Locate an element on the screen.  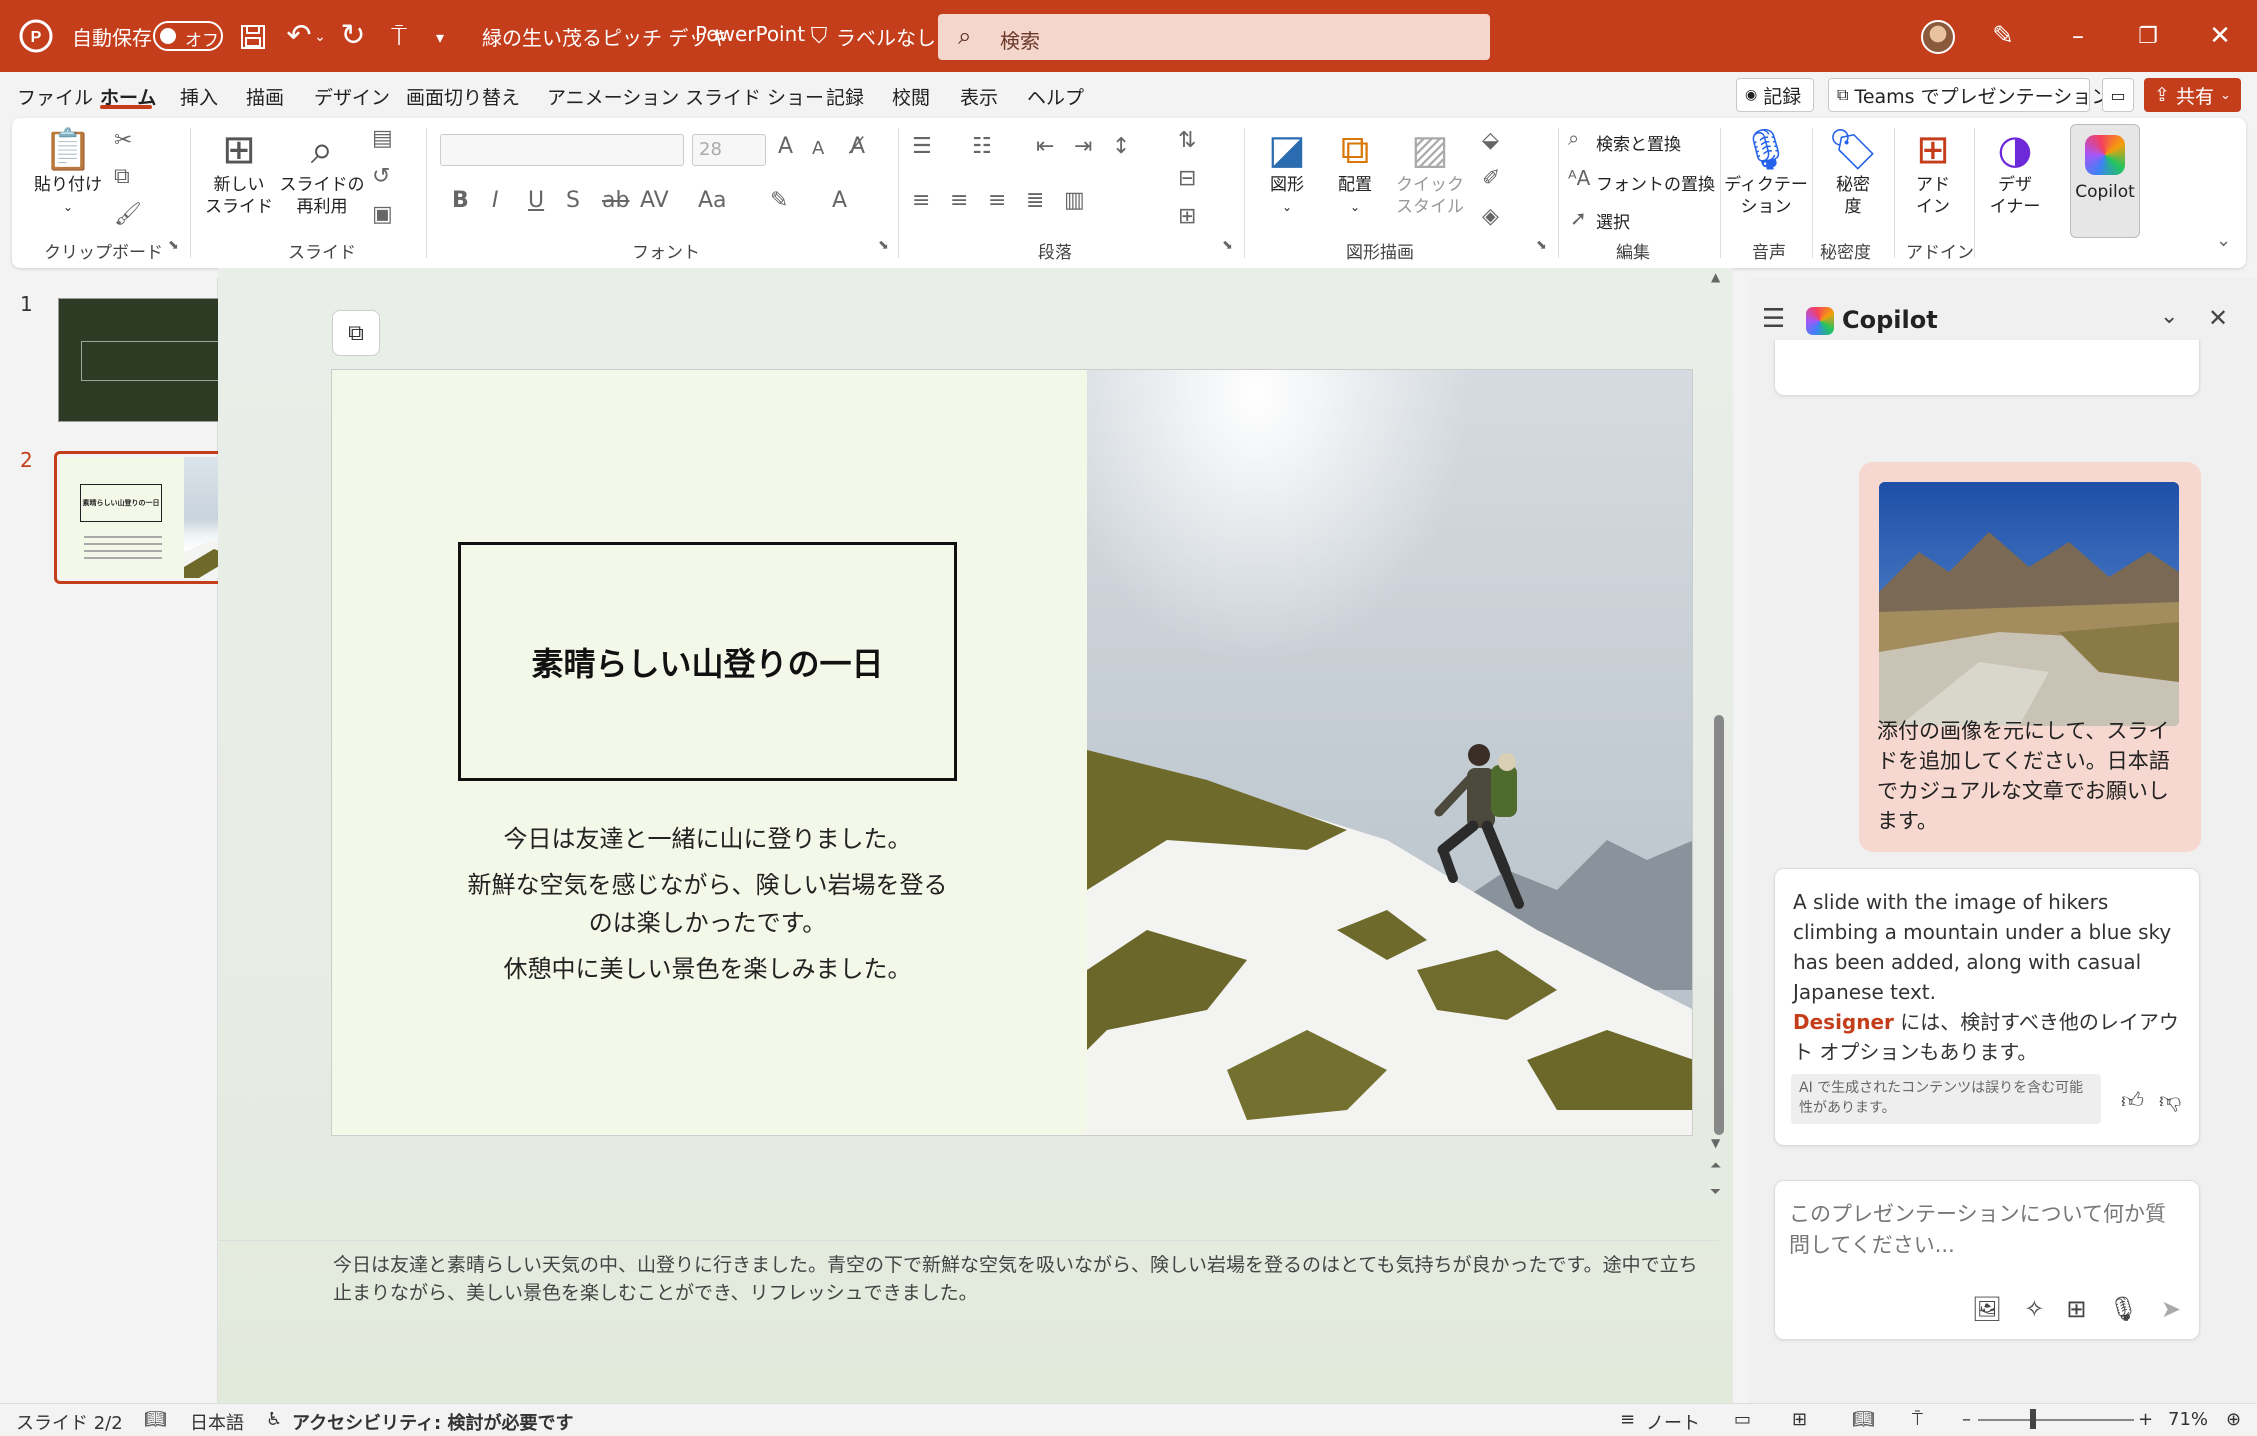
copilot-float-icon: ⧉ is located at coordinates (356, 333).